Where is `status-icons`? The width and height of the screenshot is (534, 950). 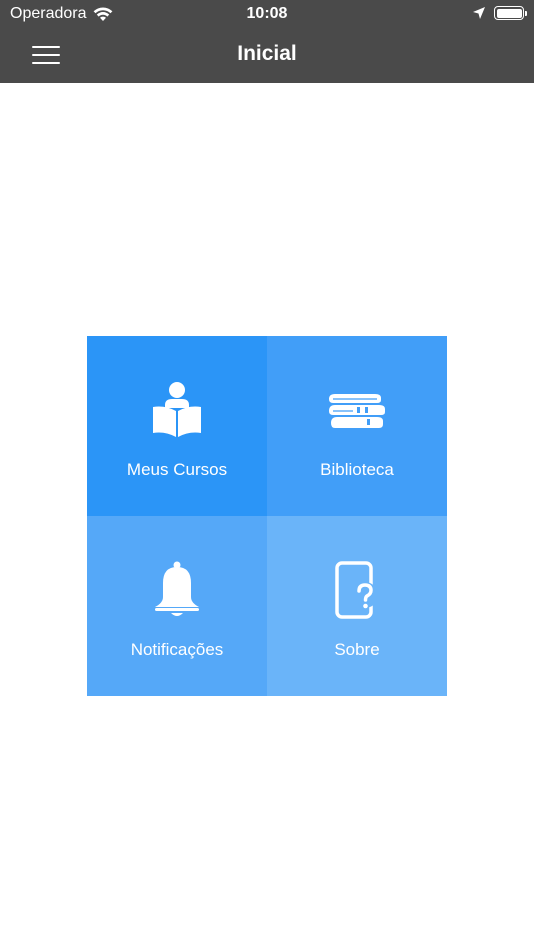 status-icons is located at coordinates (499, 13).